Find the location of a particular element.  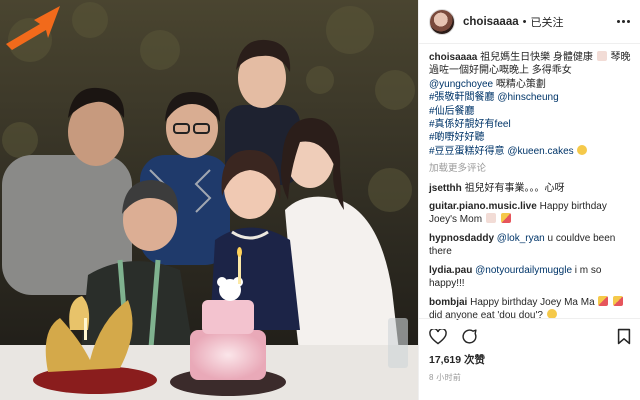

heart-icon is located at coordinates (438, 336).